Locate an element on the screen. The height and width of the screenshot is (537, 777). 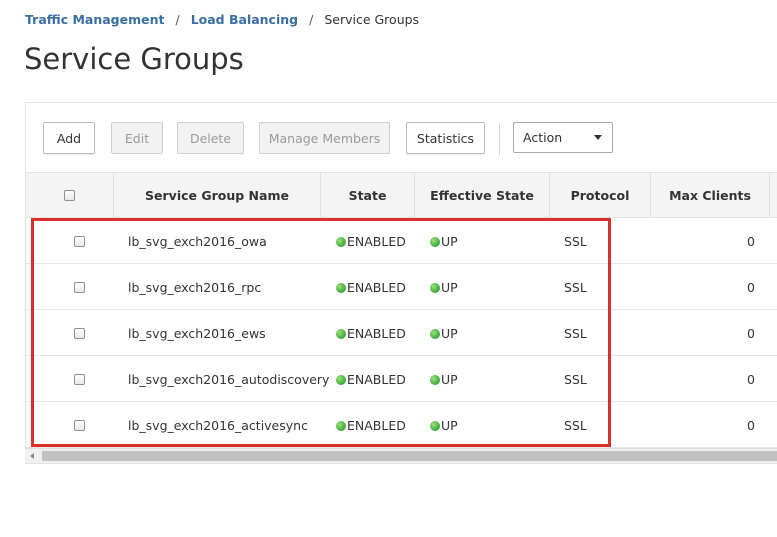
breadcrumb-traffic-management: Traffic Management is located at coordinates (94, 19).